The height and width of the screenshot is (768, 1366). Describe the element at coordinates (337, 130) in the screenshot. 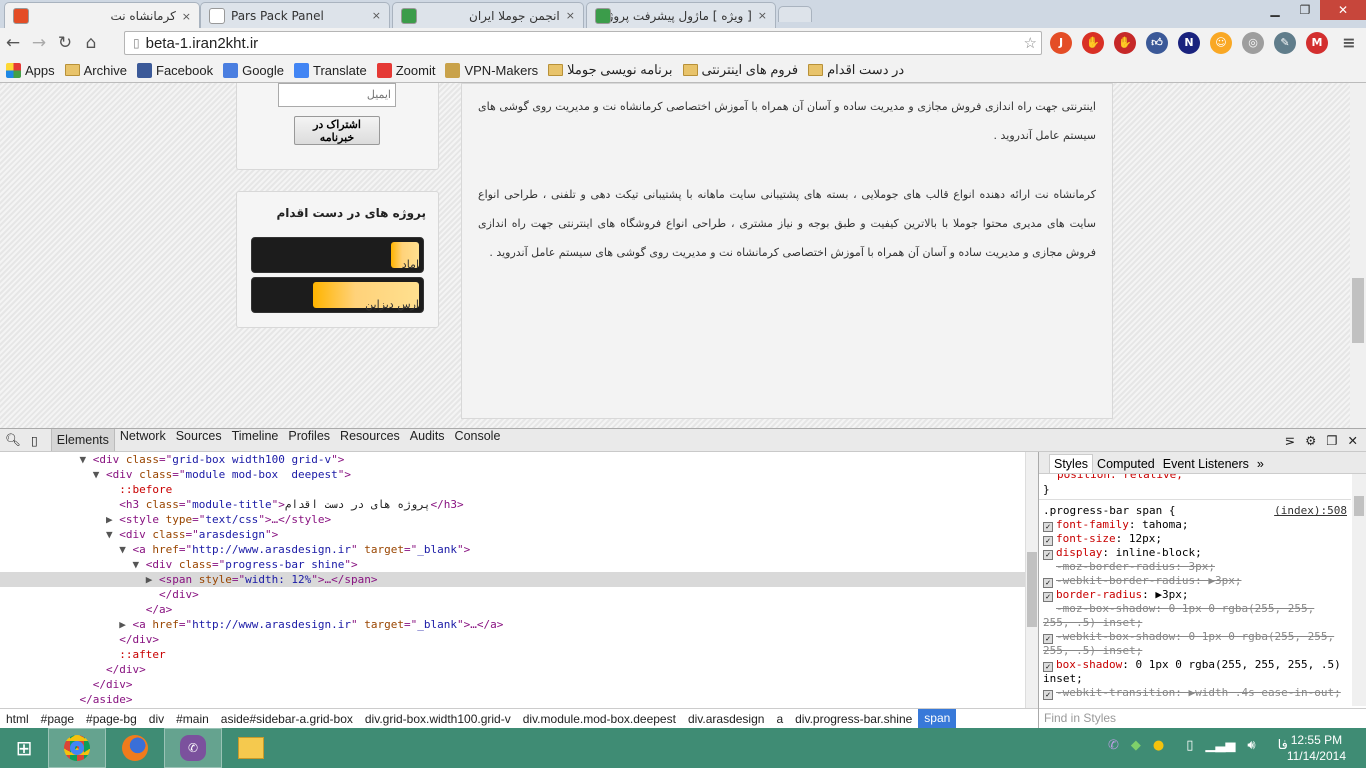

I see `subscribe-button: اشتراک در خبرنامه` at that location.